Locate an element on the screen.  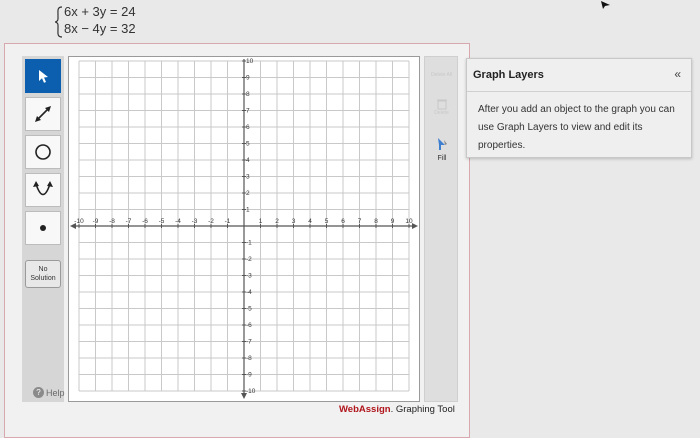
y-tick-label: 3 is located at coordinates (248, 177).